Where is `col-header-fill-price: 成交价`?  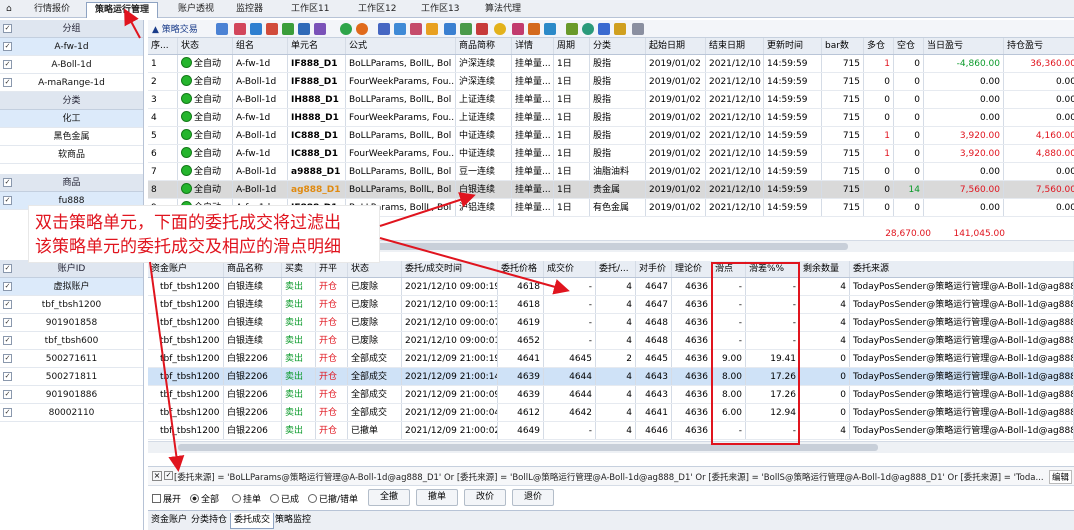 col-header-fill-price: 成交价 is located at coordinates (570, 269).